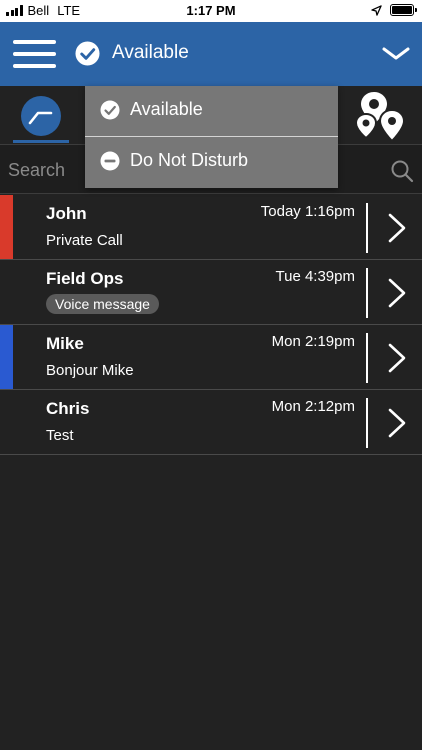 The width and height of the screenshot is (422, 750). What do you see at coordinates (211, 111) in the screenshot?
I see `menu-item-available: Available` at bounding box center [211, 111].